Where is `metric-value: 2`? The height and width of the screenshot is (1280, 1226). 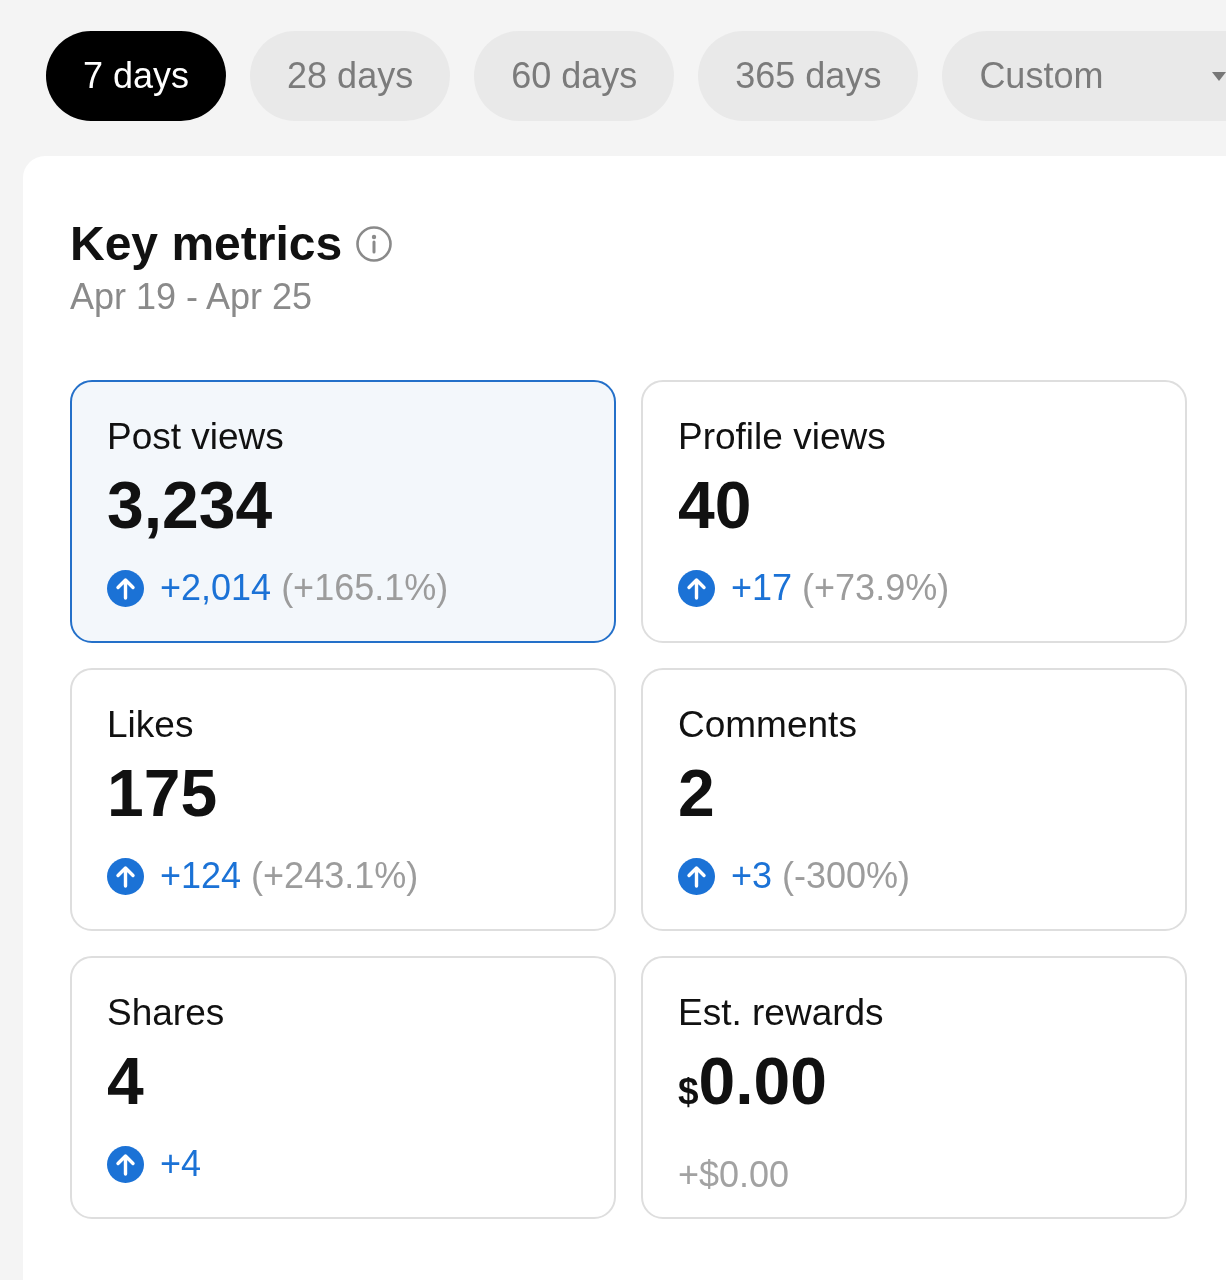
metric-value: 2 is located at coordinates (696, 793).